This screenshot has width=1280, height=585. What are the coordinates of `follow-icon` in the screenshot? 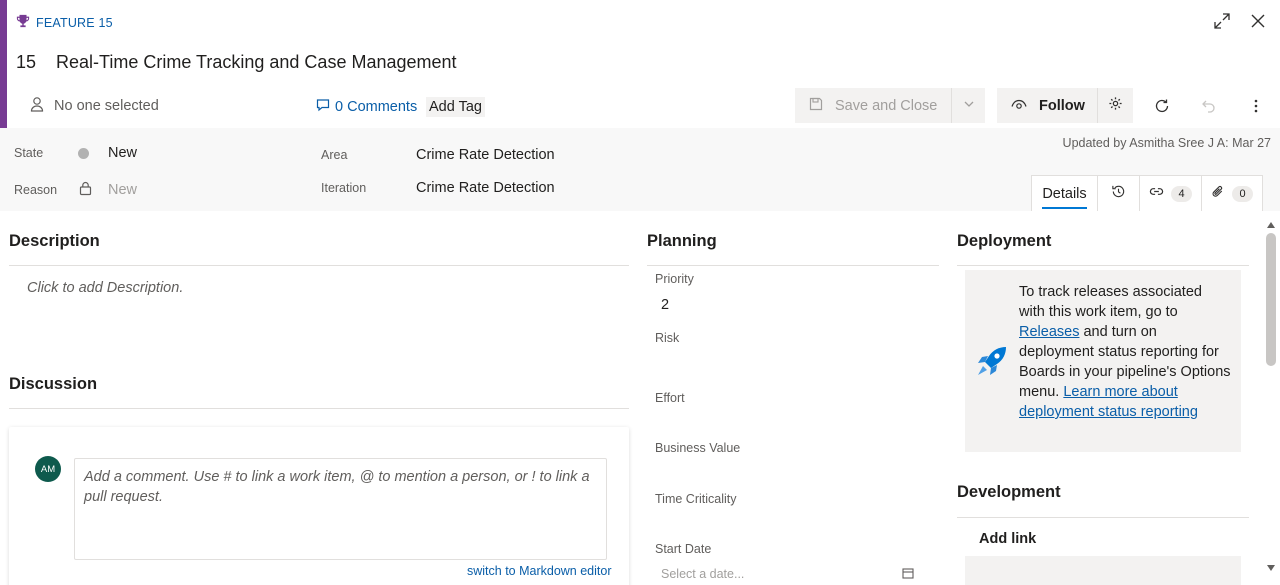 It's located at (1019, 106).